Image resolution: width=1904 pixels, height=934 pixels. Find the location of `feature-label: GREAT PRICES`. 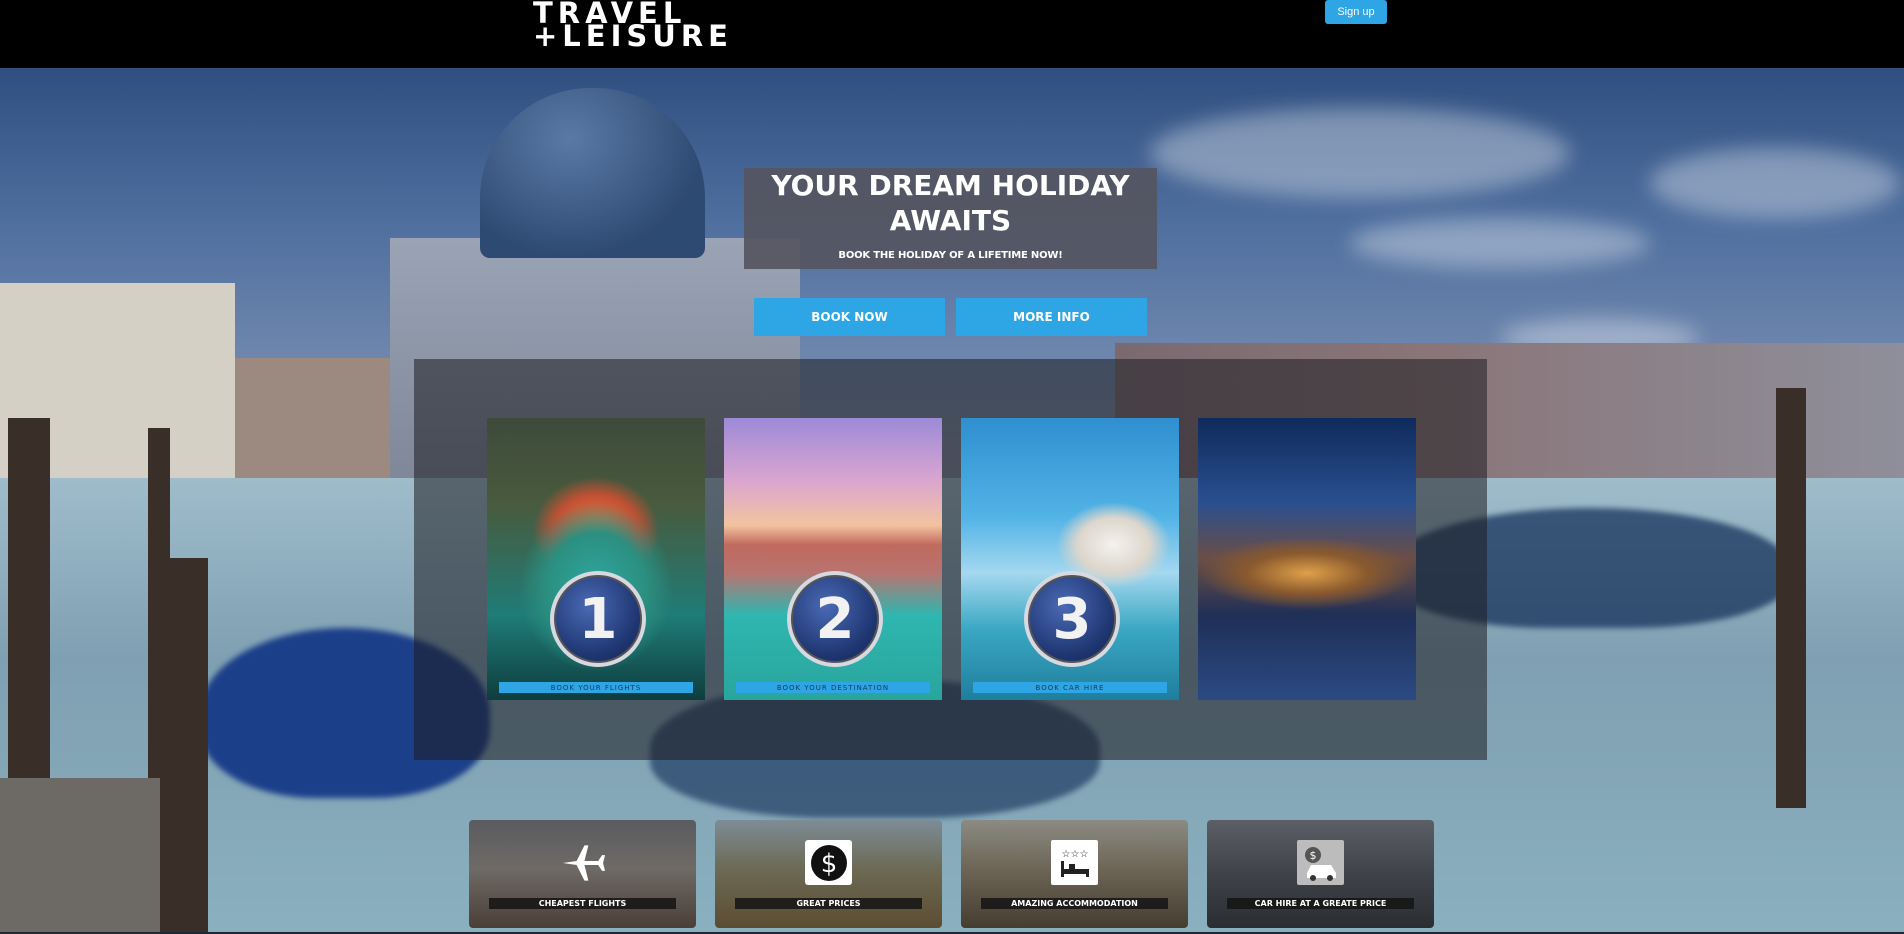

feature-label: GREAT PRICES is located at coordinates (828, 903).